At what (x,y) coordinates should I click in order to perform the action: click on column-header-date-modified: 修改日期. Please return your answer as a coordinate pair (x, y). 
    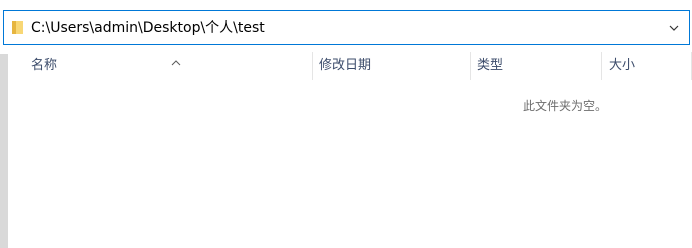
    Looking at the image, I should click on (345, 66).